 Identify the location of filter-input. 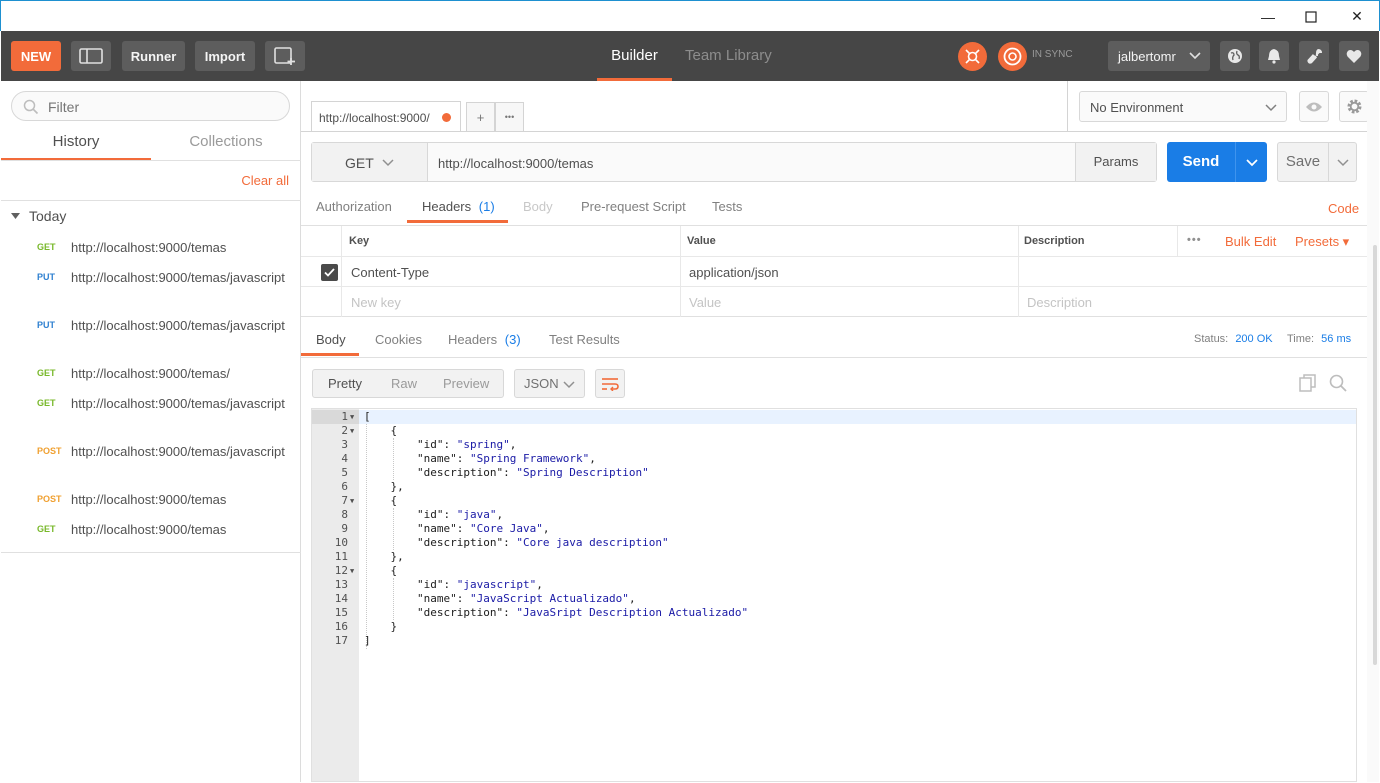
(163, 107).